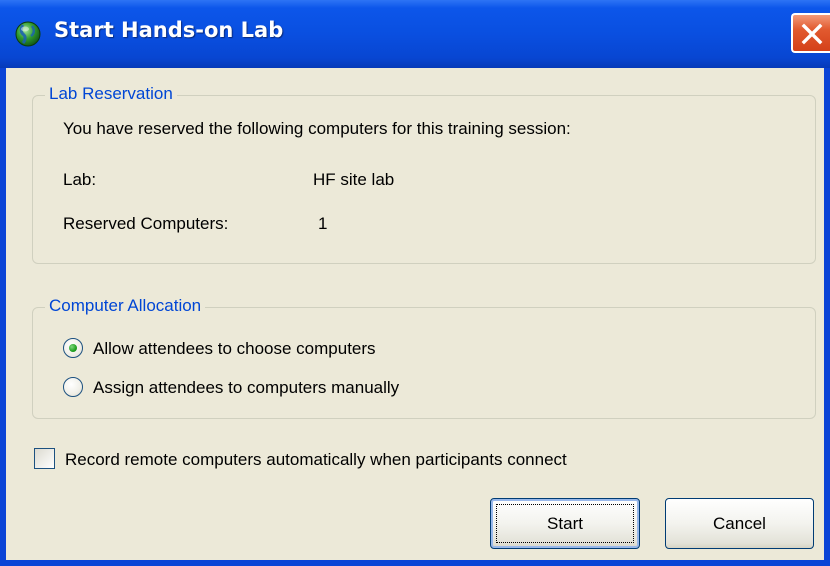 The width and height of the screenshot is (830, 566). What do you see at coordinates (111, 94) in the screenshot?
I see `lab-reservation-legend: Lab Reservation` at bounding box center [111, 94].